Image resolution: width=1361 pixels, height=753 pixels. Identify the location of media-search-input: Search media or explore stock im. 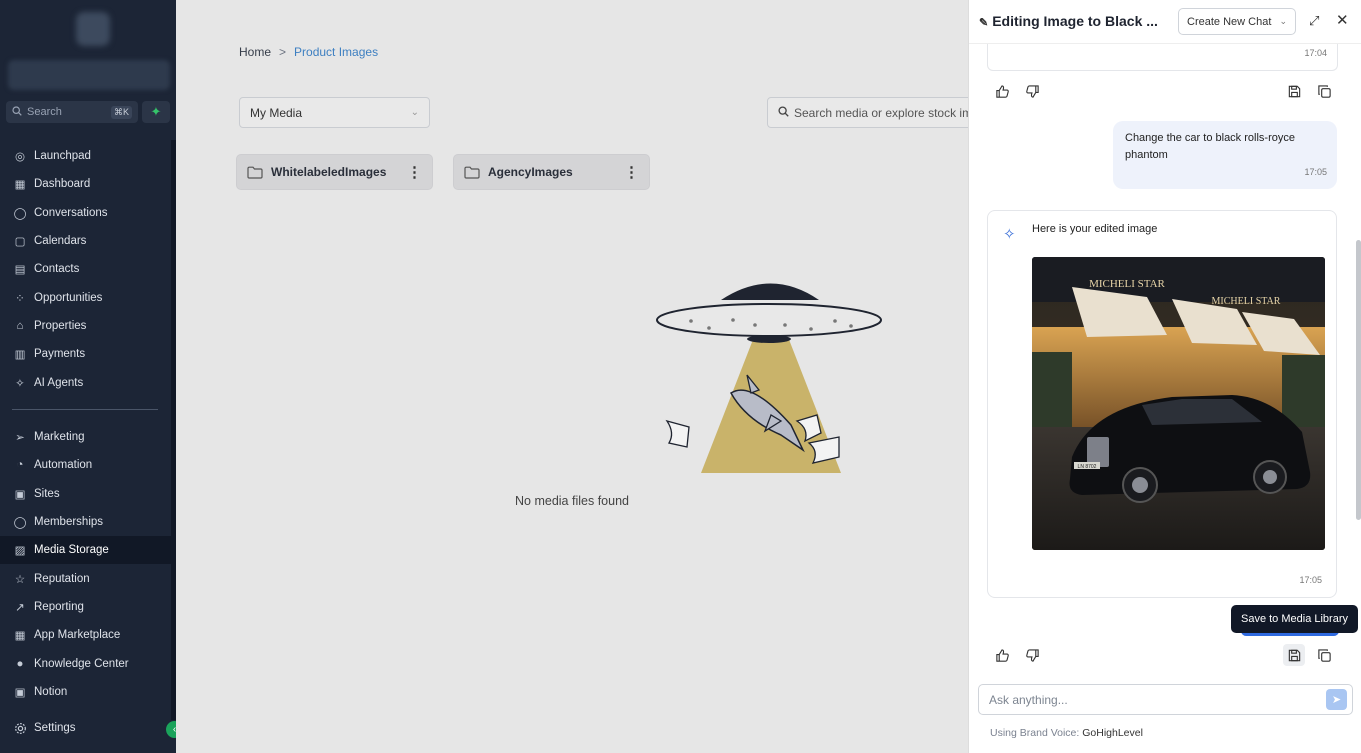
(867, 112).